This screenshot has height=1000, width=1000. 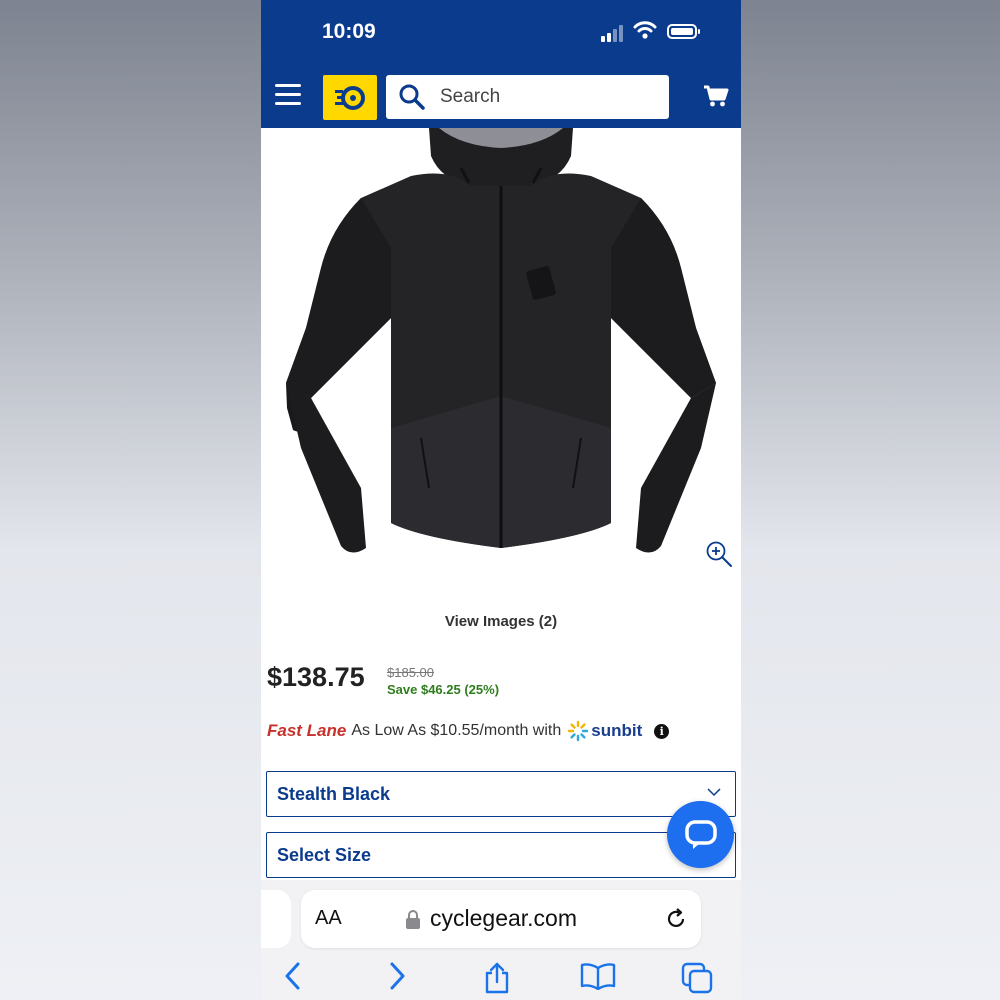 I want to click on browser-toolbar: AA cyclegear.com, so click(x=501, y=940).